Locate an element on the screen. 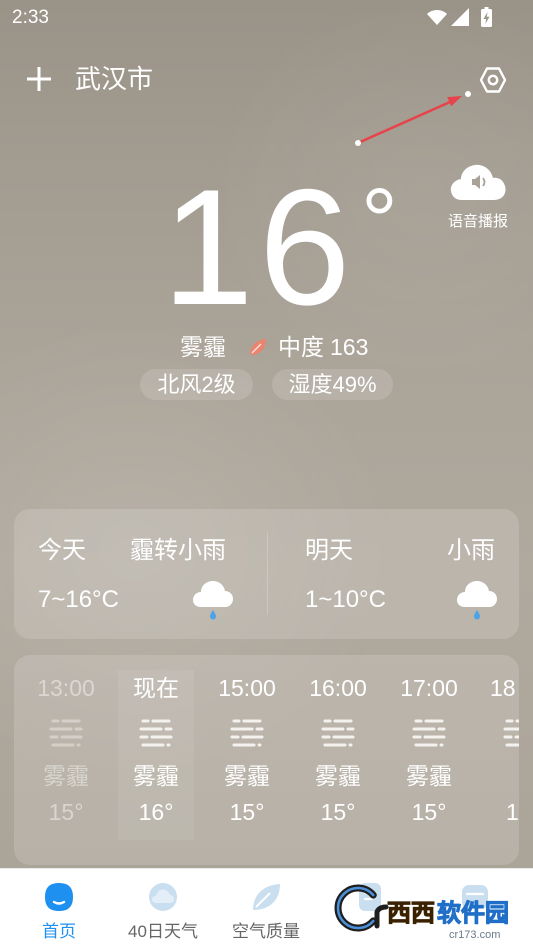 This screenshot has height=948, width=533. speaker-cloud-icon is located at coordinates (478, 182).